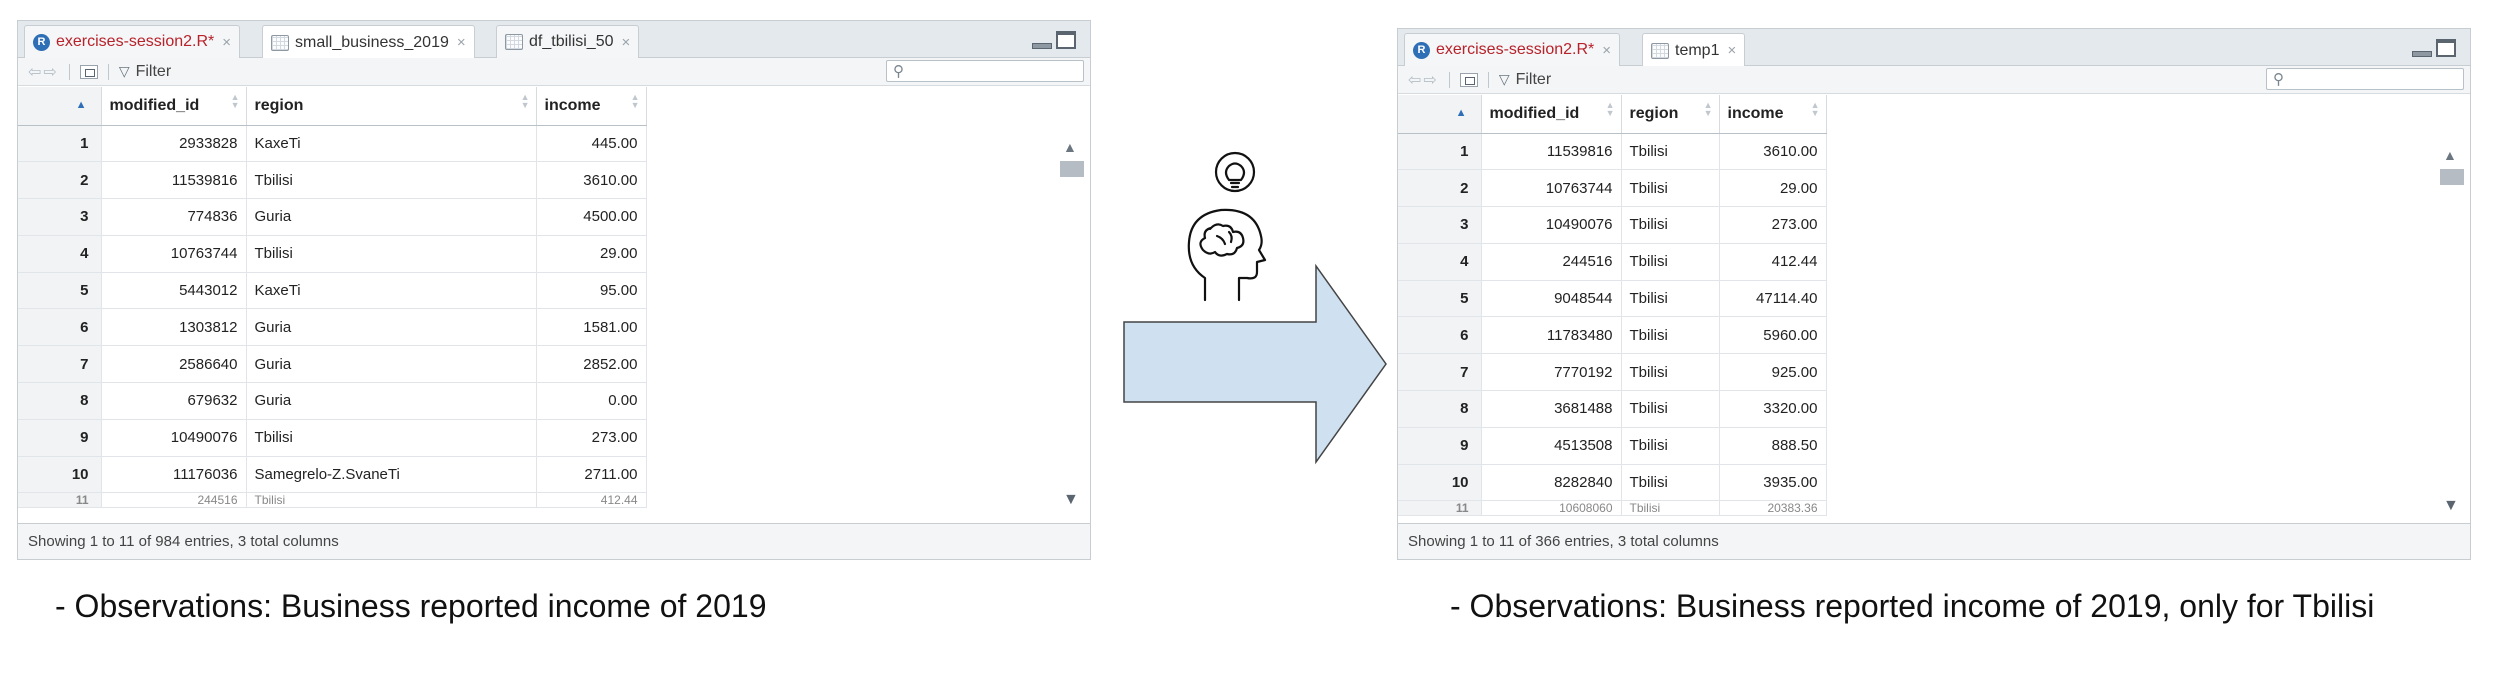 The image size is (2500, 683). What do you see at coordinates (2278, 79) in the screenshot?
I see `search-icon: ⚲` at bounding box center [2278, 79].